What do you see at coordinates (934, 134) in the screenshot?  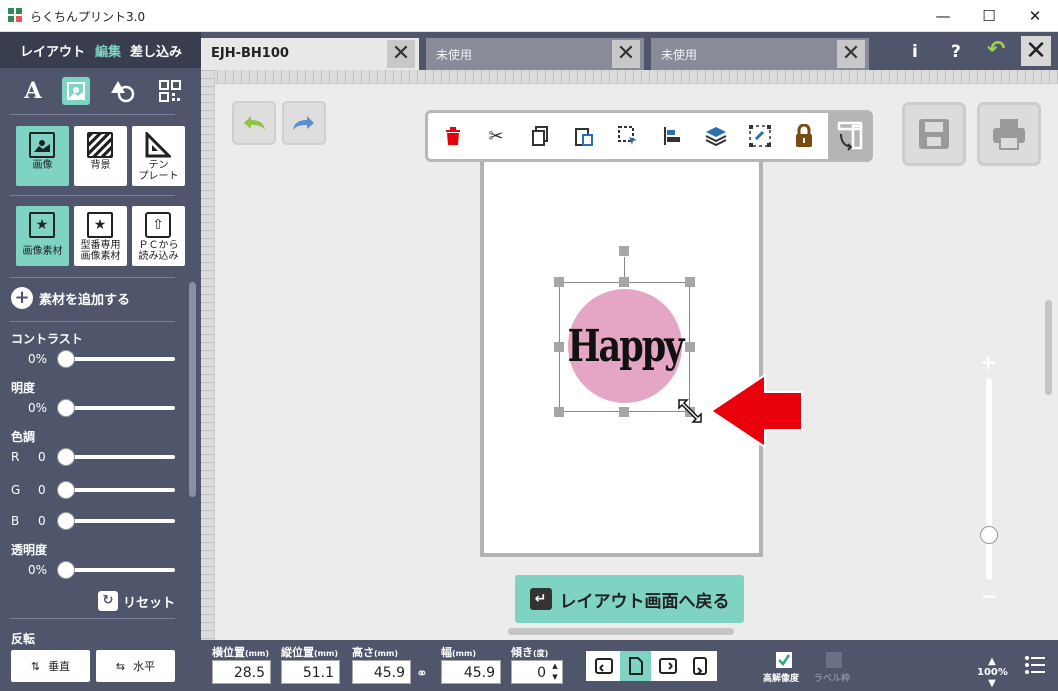 I see `save-button` at bounding box center [934, 134].